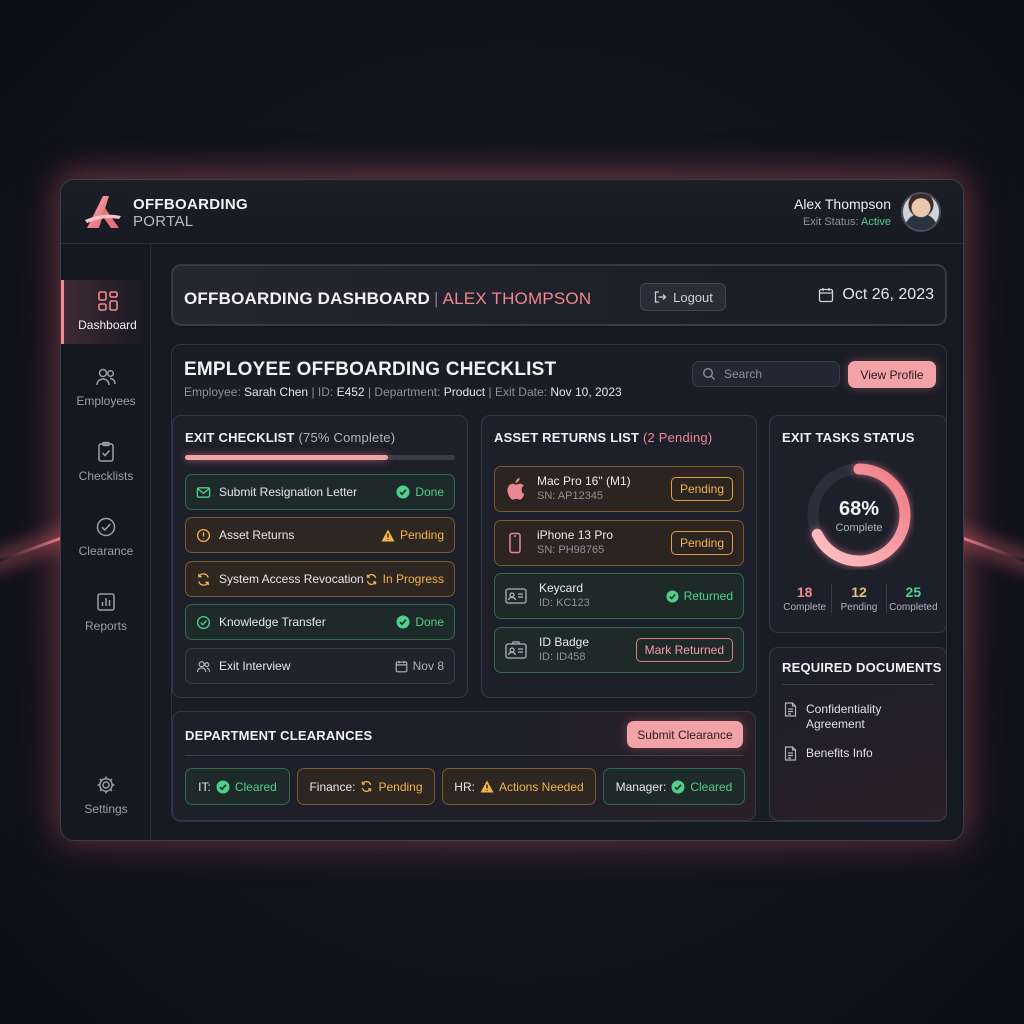  What do you see at coordinates (320, 535) in the screenshot?
I see `task-row: Asset Returns Pending` at bounding box center [320, 535].